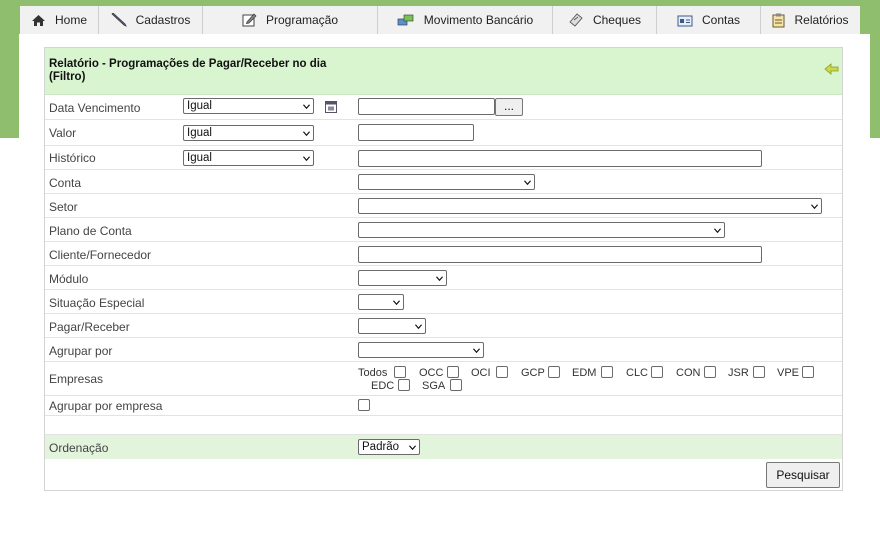 The width and height of the screenshot is (880, 533). What do you see at coordinates (685, 20) in the screenshot?
I see `accounts-icon` at bounding box center [685, 20].